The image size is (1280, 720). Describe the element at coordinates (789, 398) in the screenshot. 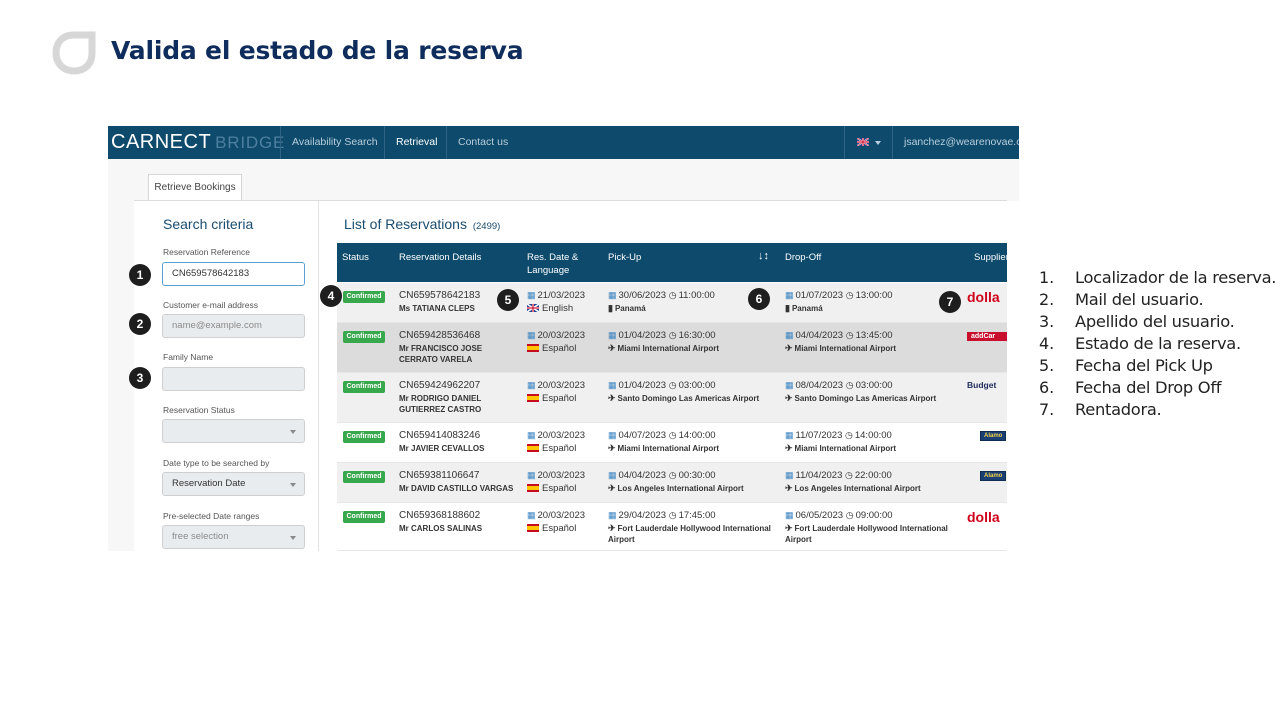

I see `airplane-icon: ✈` at that location.